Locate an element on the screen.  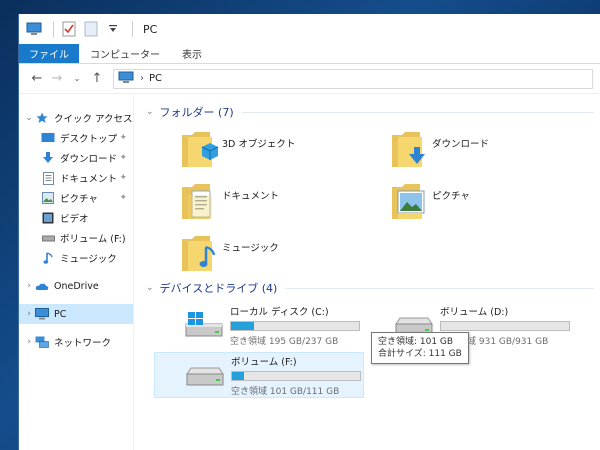
properties-icon is located at coordinates (69, 29).